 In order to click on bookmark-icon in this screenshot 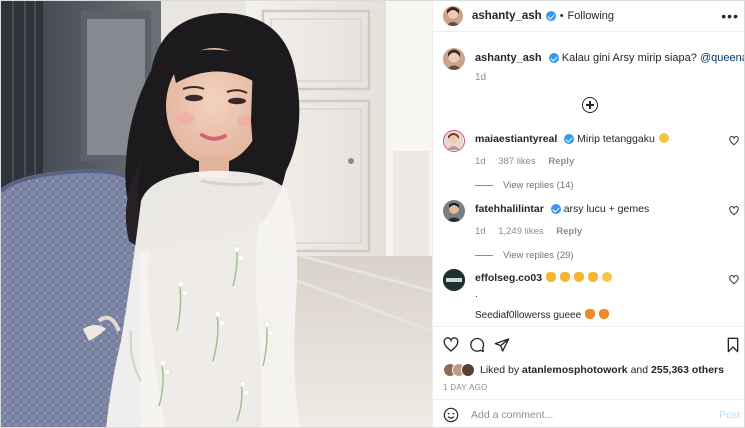, I will do `click(733, 345)`.